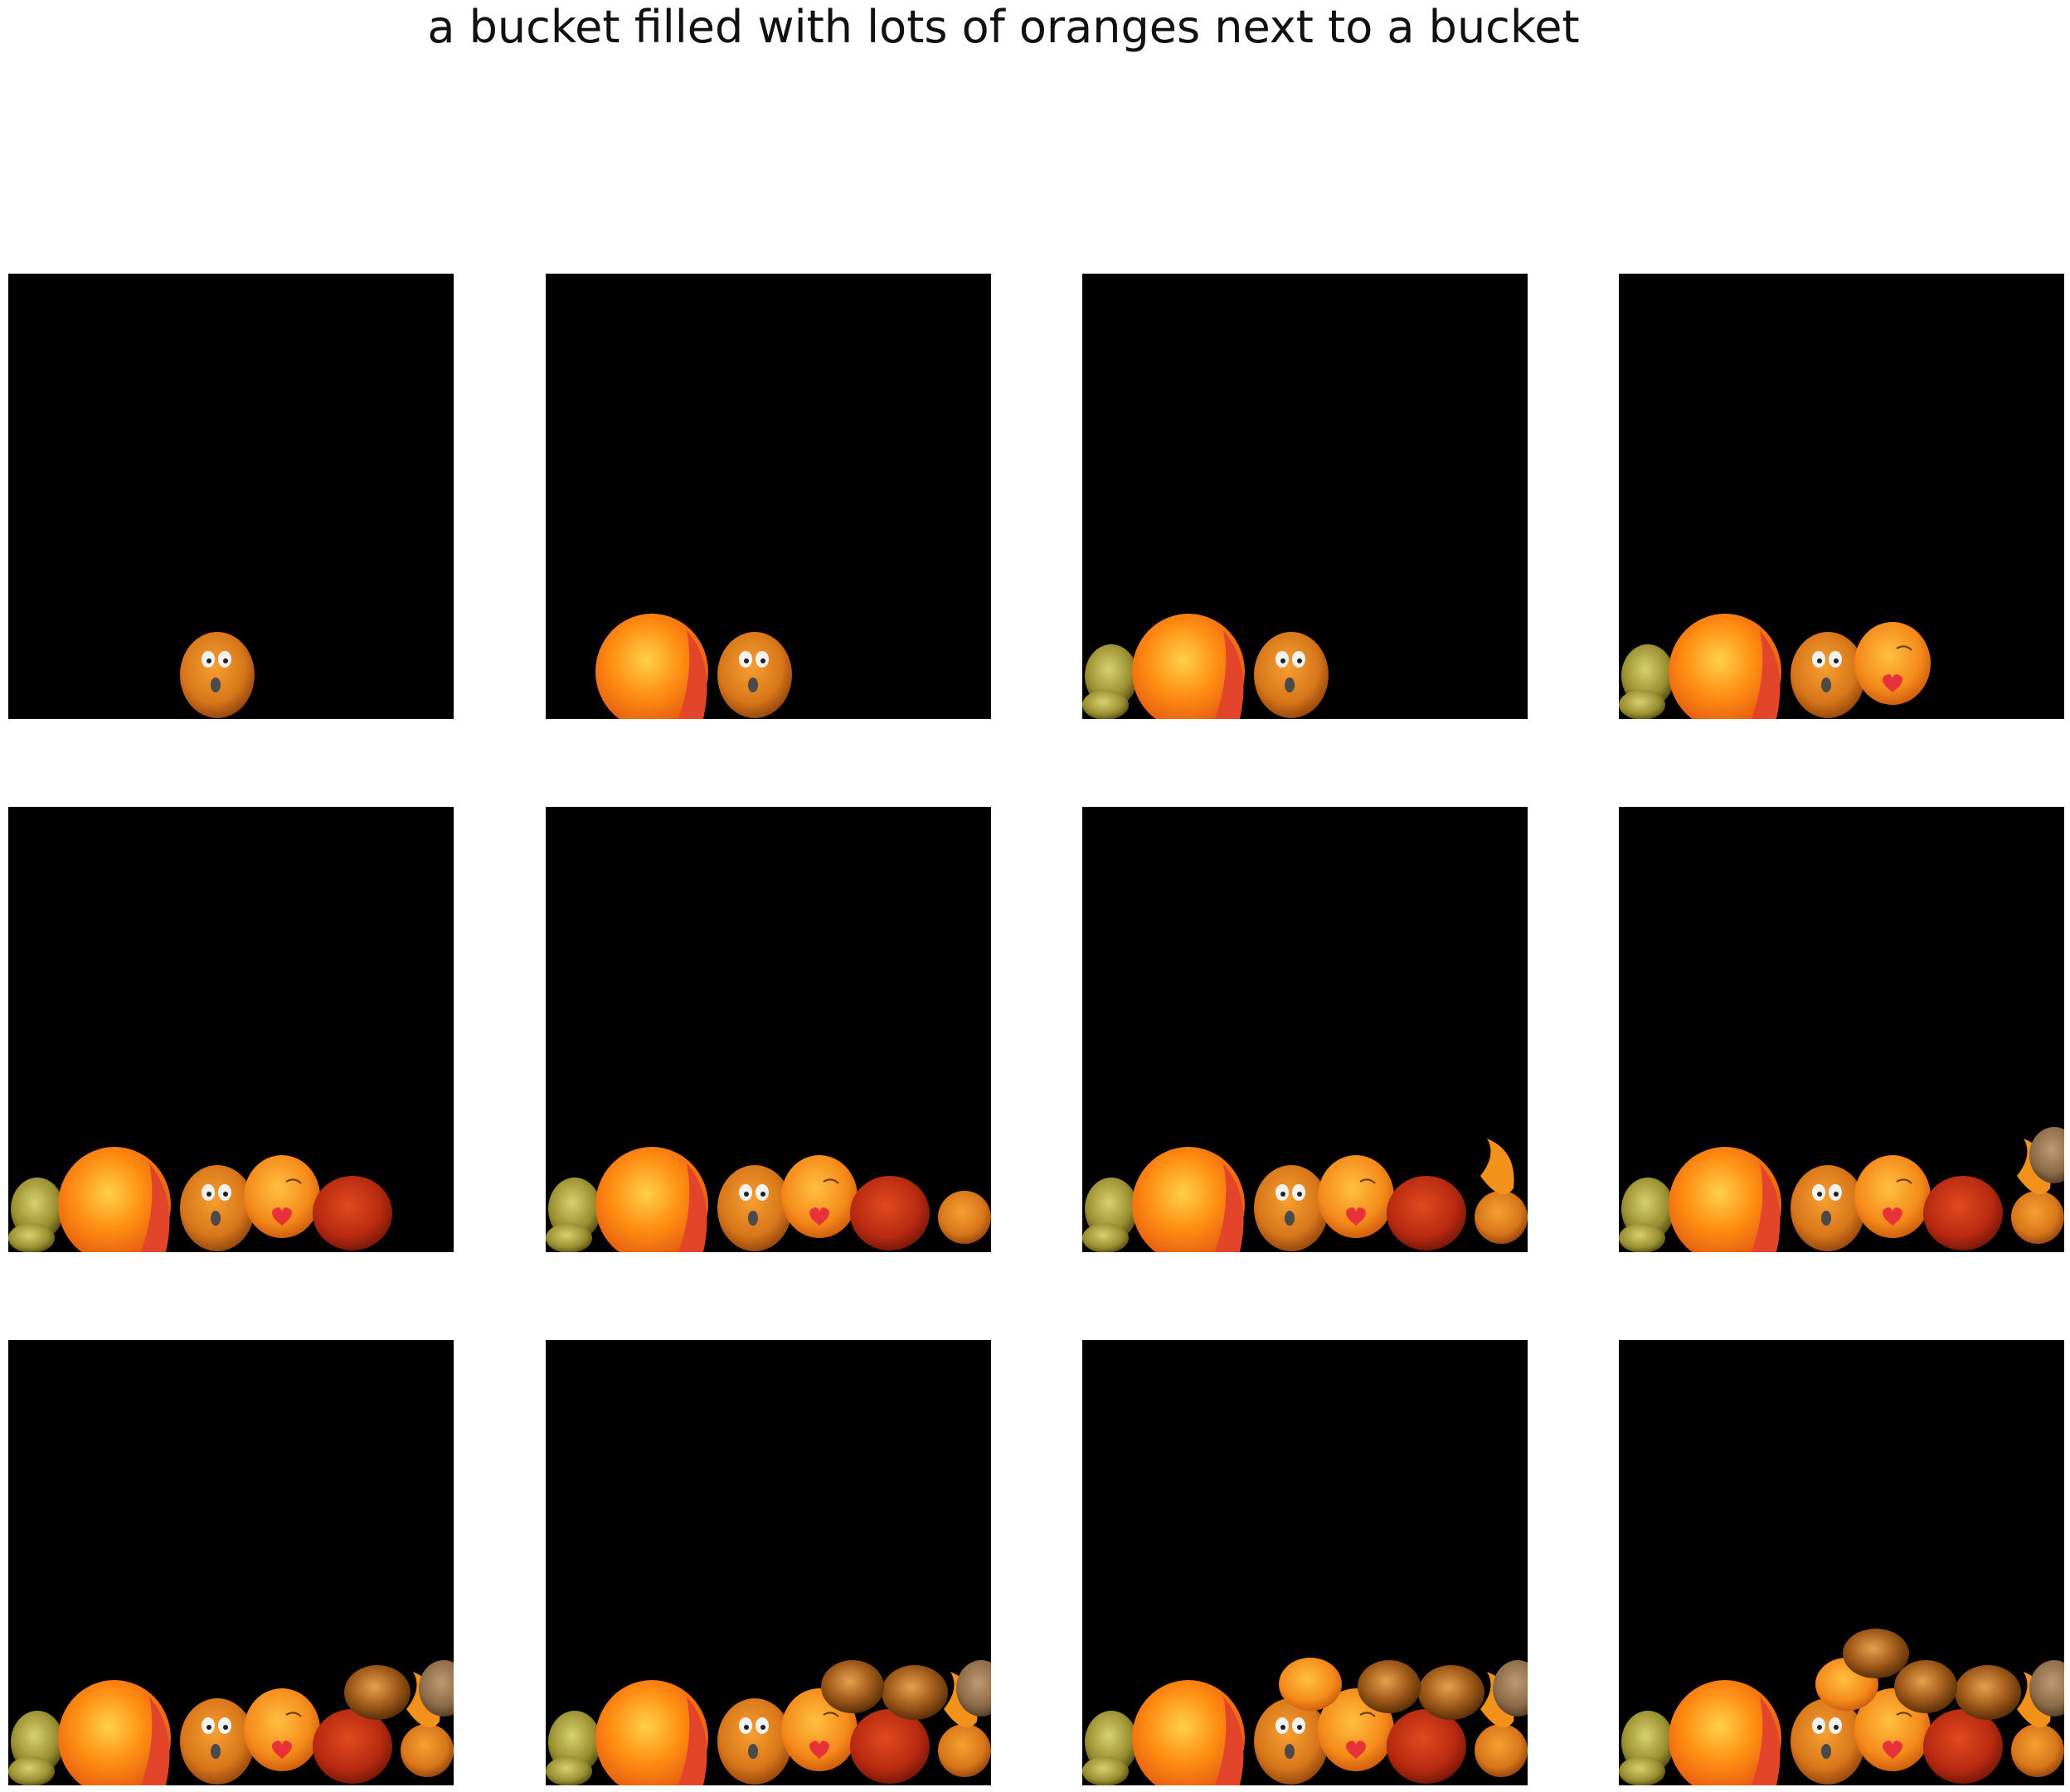  Describe the element at coordinates (1310, 1685) in the screenshot. I see `top-orange` at that location.